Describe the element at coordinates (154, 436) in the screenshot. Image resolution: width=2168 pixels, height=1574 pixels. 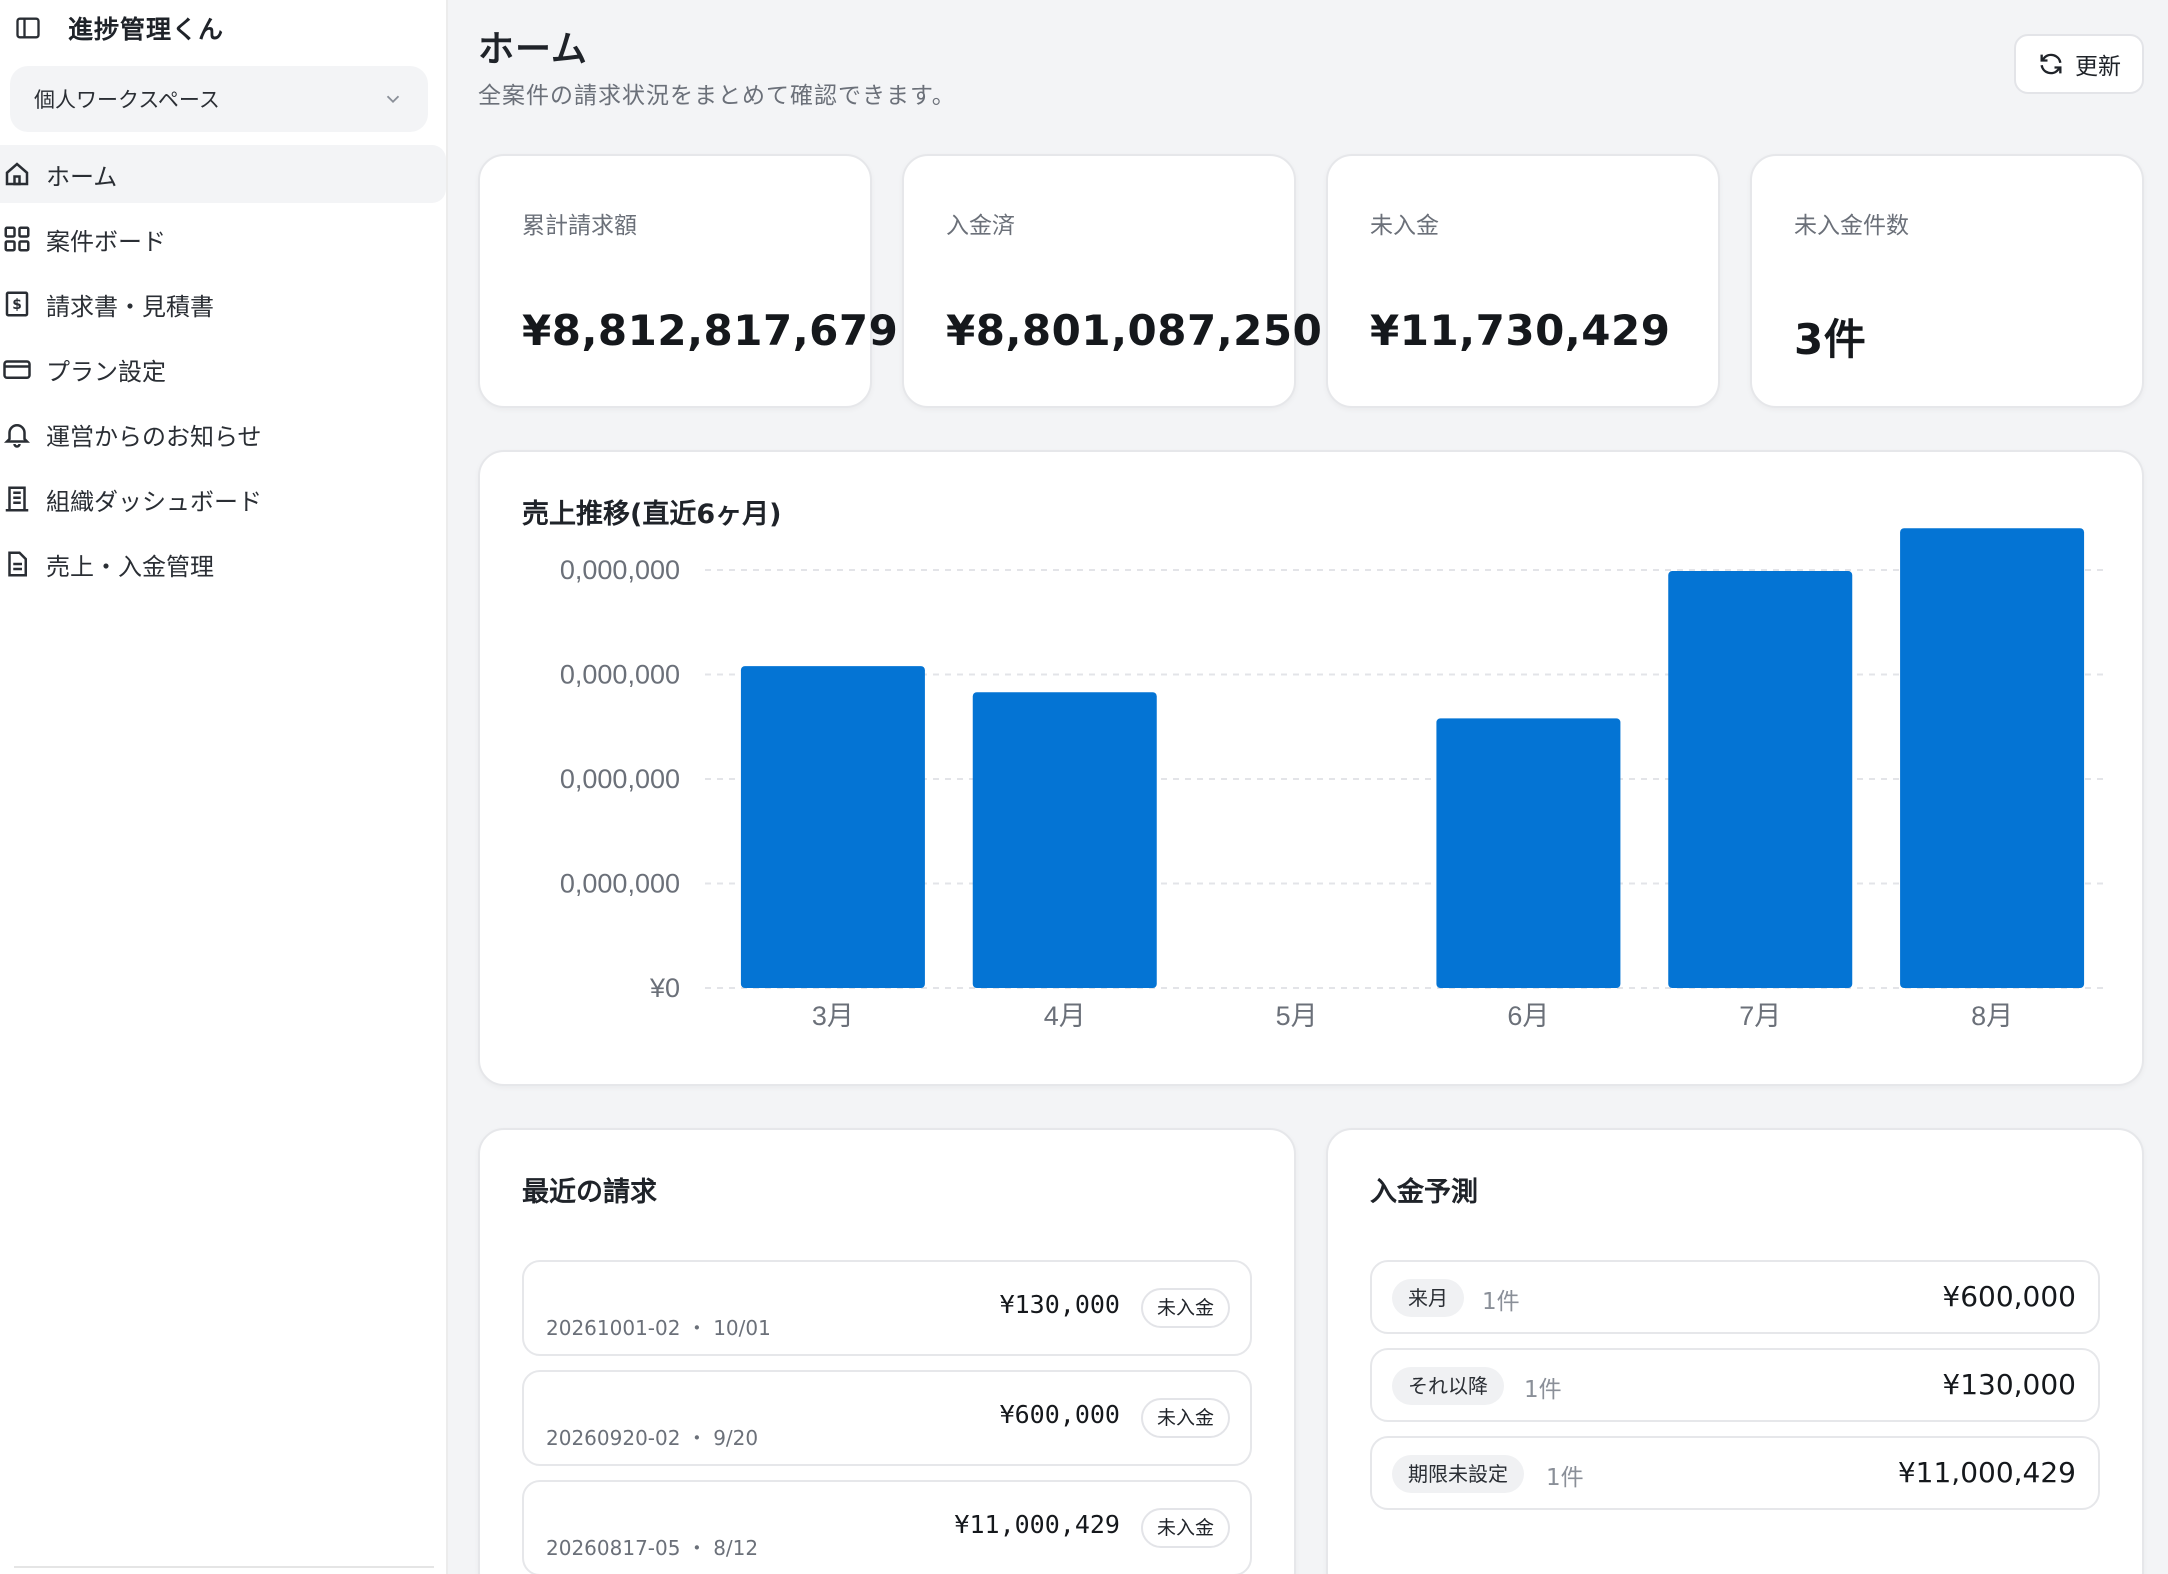
I see `sidebar-item-label: 運営からのお知らせ` at that location.